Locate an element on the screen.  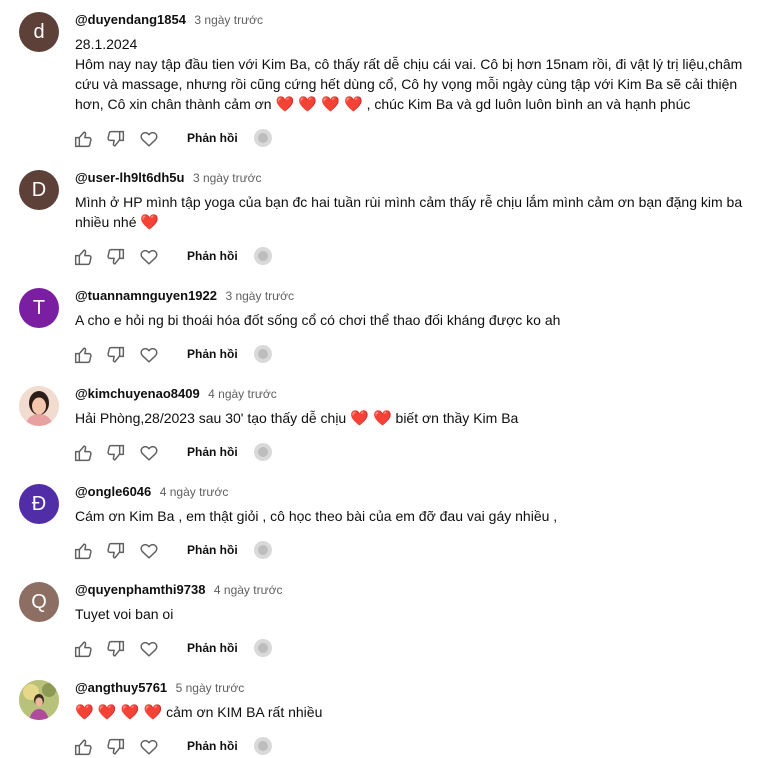
comment-author: @tuannamnguyen1922 is located at coordinates (146, 295).